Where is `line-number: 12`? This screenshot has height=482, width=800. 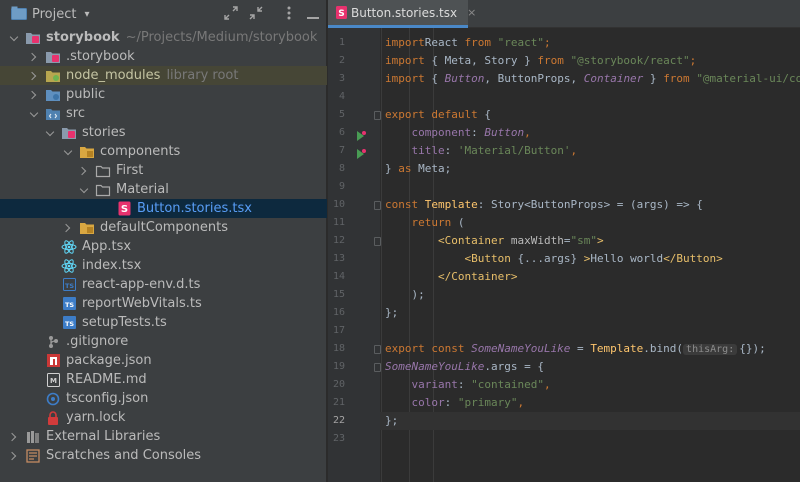
line-number: 12 is located at coordinates (338, 240).